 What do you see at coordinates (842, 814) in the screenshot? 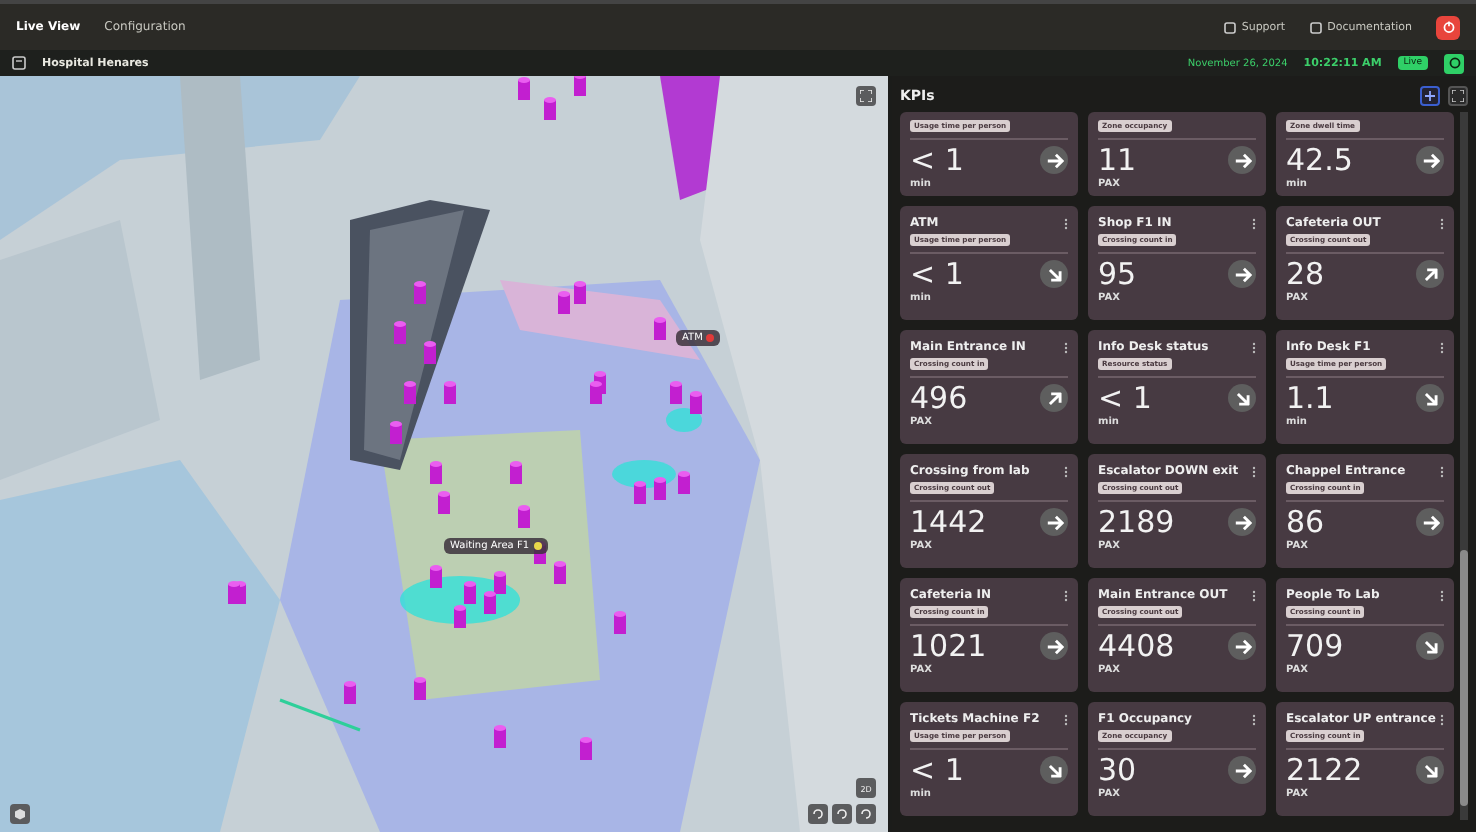
I see `redo-button` at bounding box center [842, 814].